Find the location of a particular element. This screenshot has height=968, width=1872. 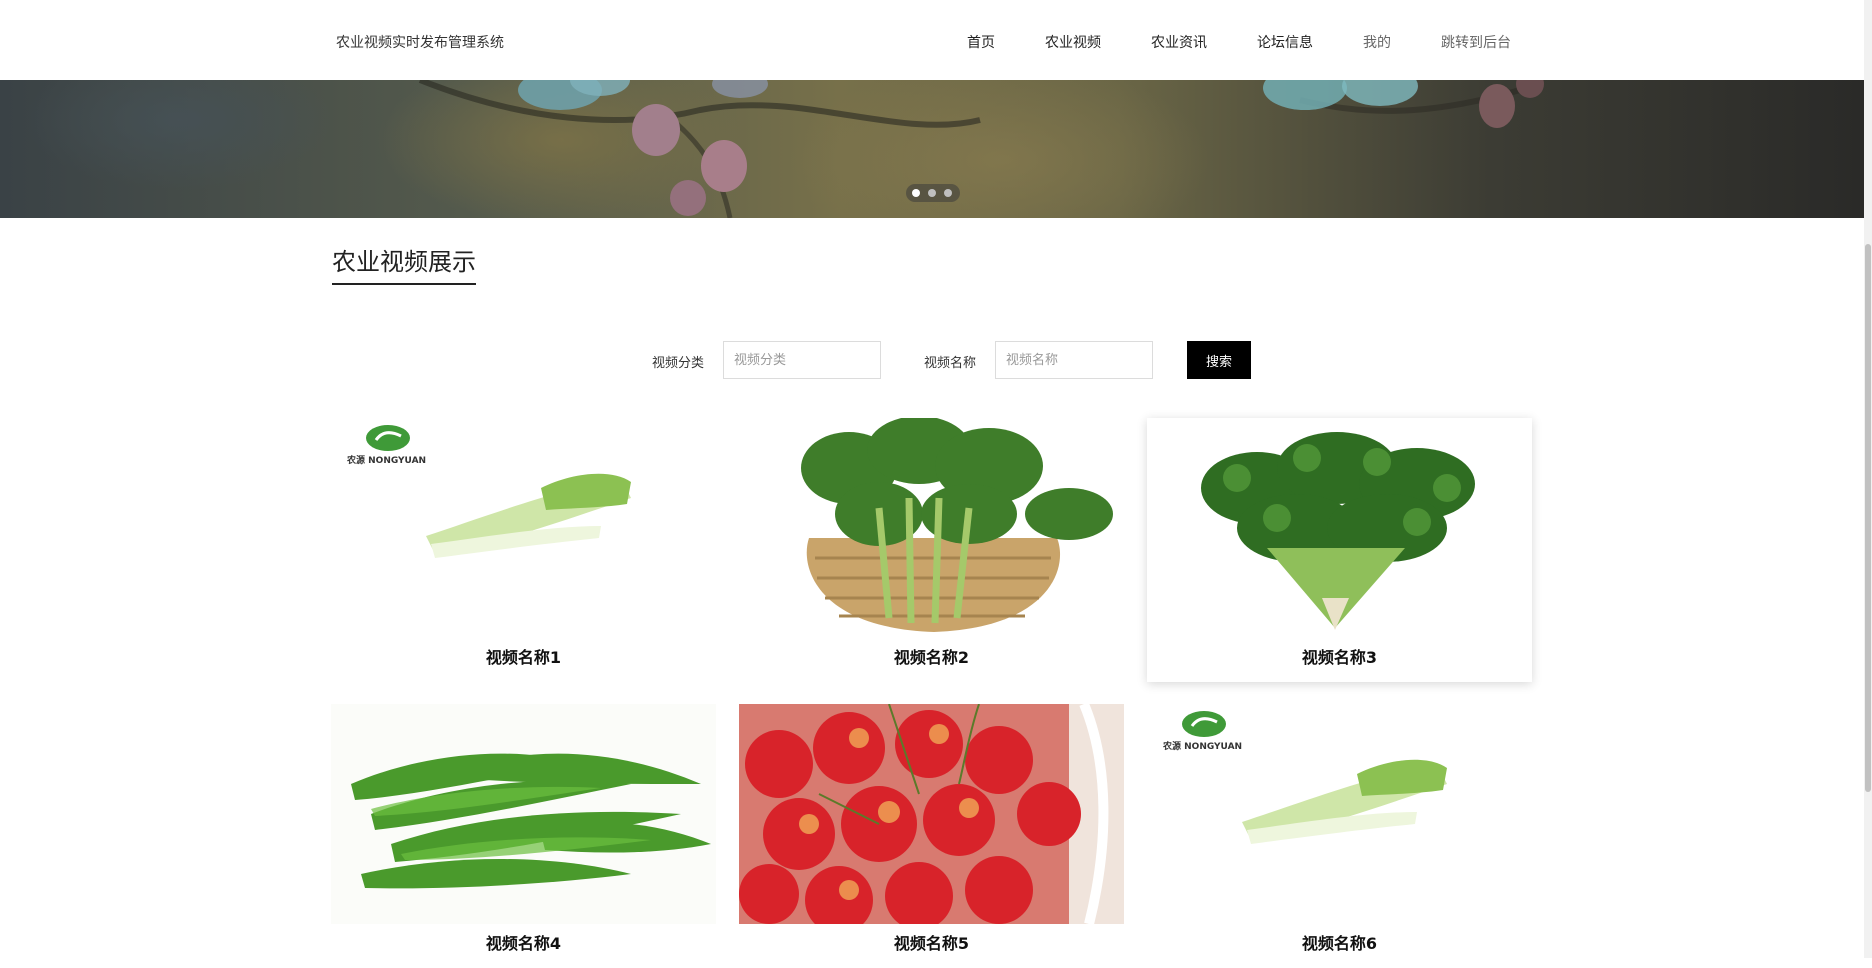

carousel-indicators is located at coordinates (933, 193).